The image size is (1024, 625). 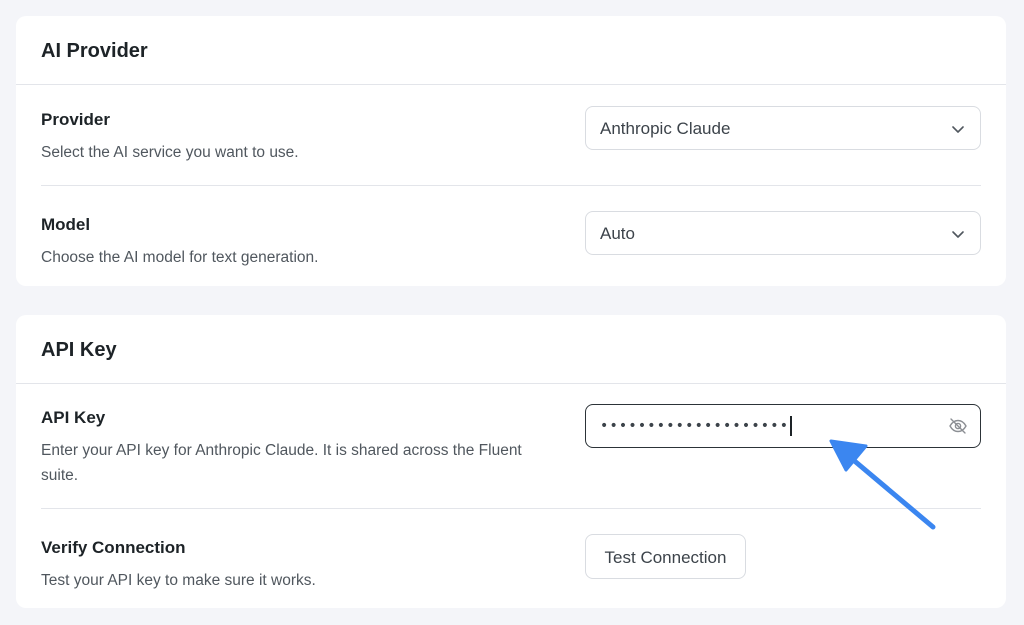 What do you see at coordinates (958, 426) in the screenshot?
I see `eye-off-icon` at bounding box center [958, 426].